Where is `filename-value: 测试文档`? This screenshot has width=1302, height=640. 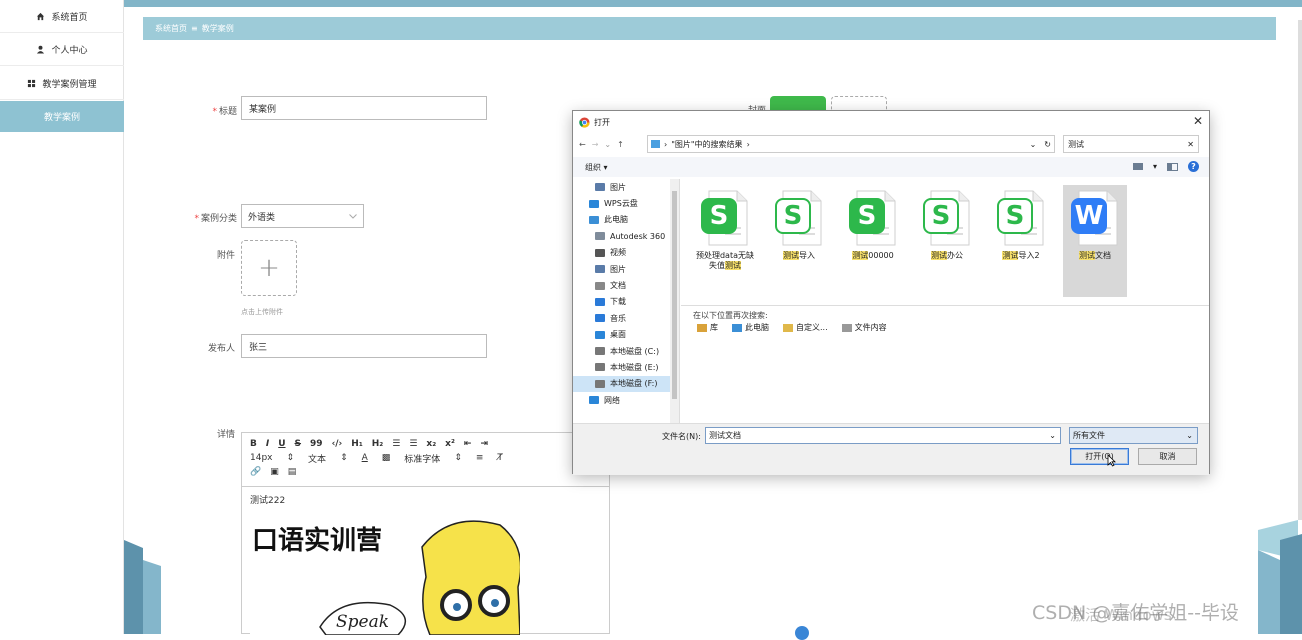
filename-value: 测试文档 is located at coordinates (725, 435).